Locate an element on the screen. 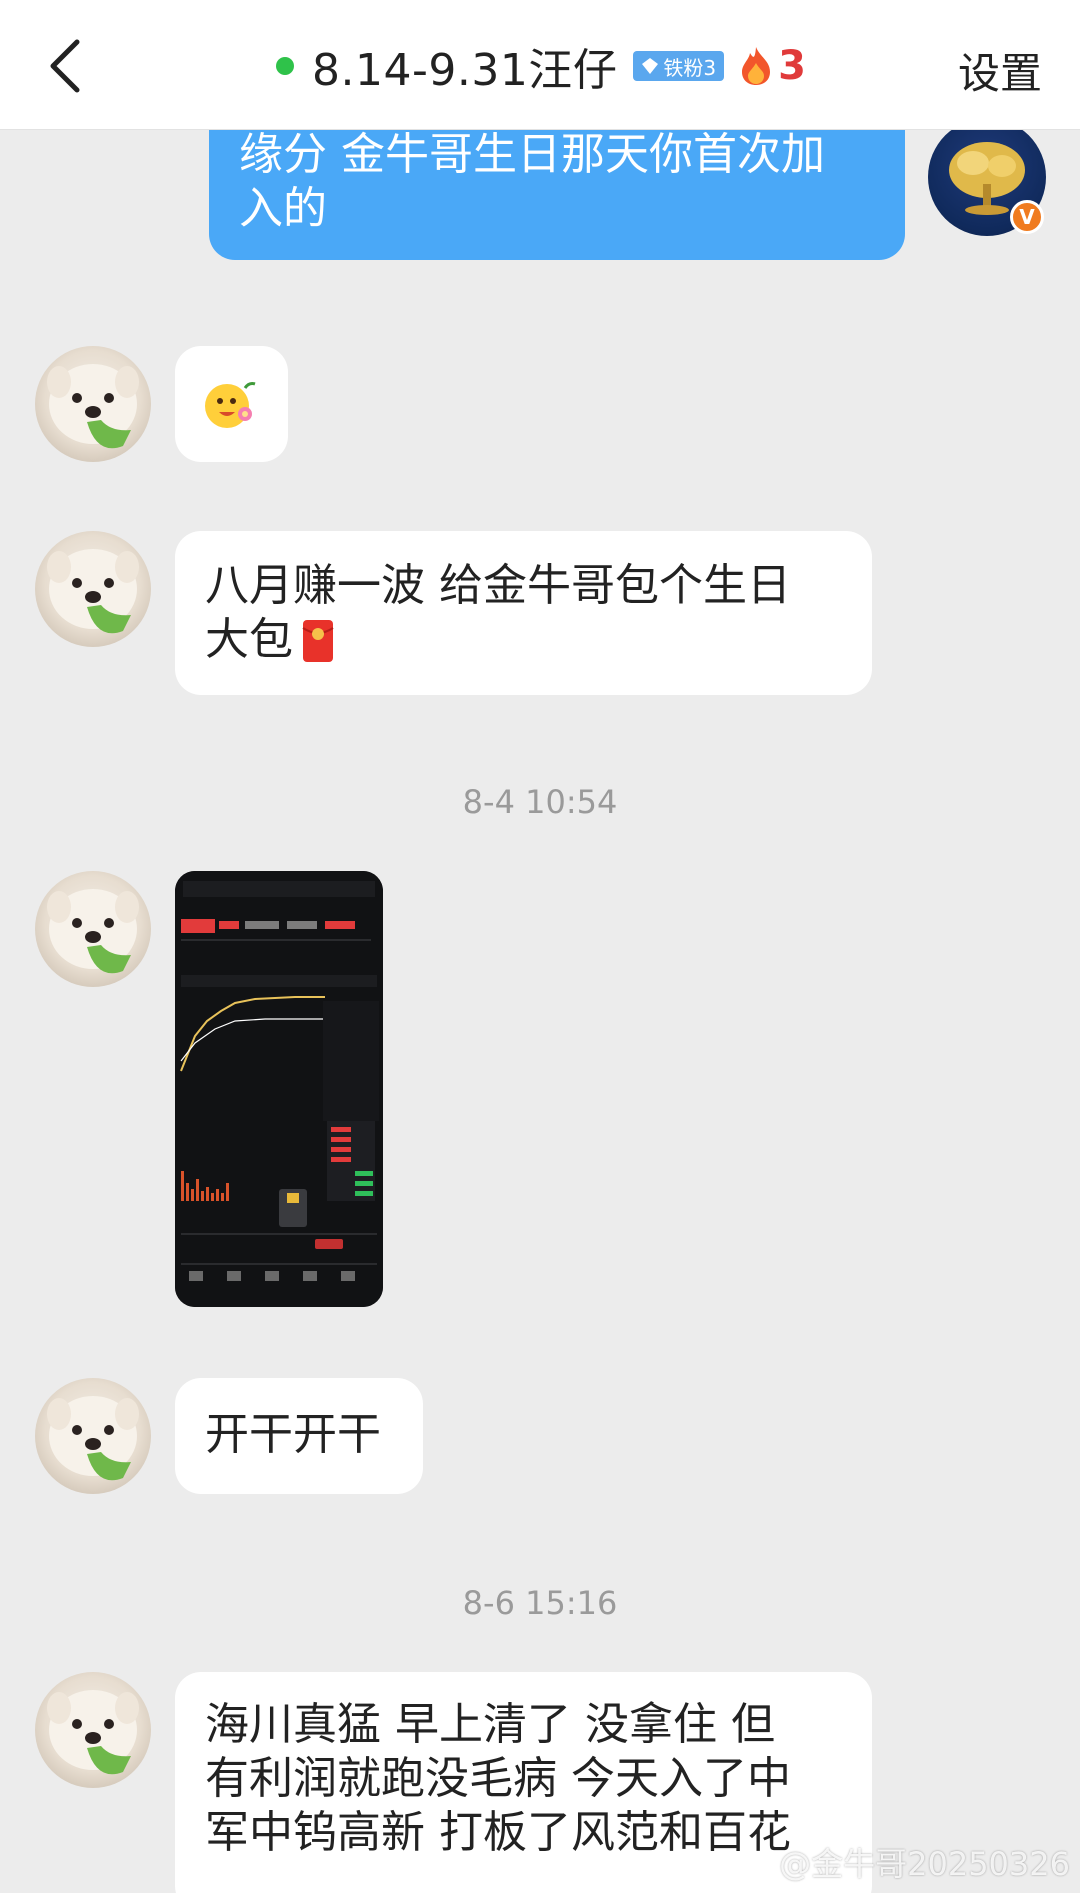 The width and height of the screenshot is (1080, 1893). chevron-left-icon is located at coordinates (65, 66).